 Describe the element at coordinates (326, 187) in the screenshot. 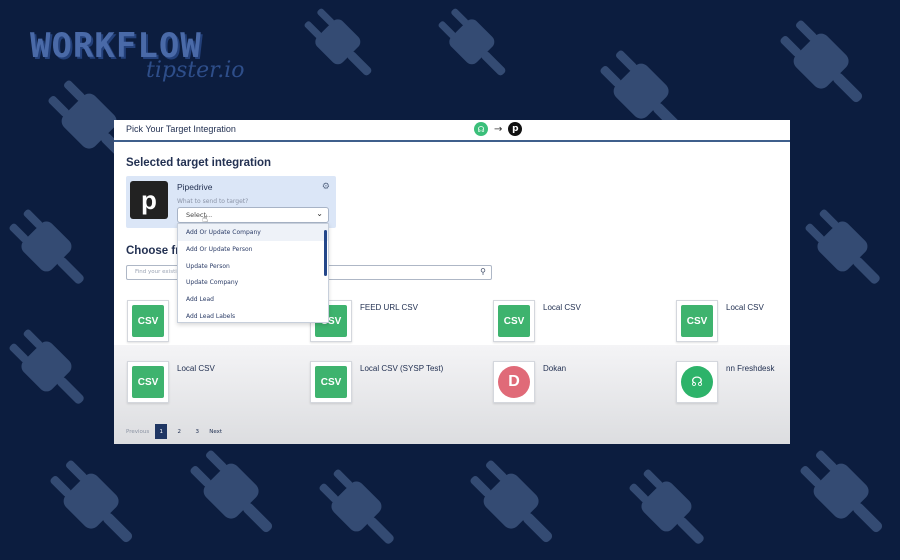

I see `settings-gear-icon: ⚙` at that location.